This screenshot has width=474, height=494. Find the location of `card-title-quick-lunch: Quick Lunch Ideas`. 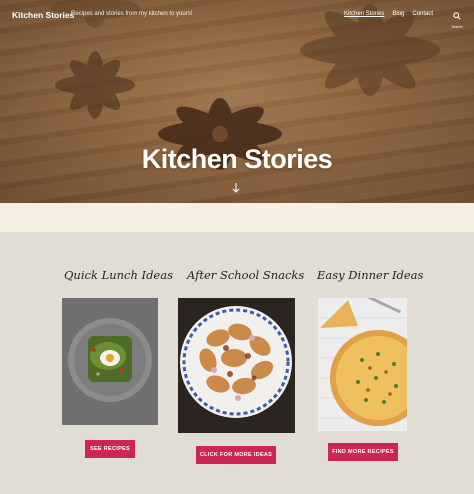

card-title-quick-lunch: Quick Lunch Ideas is located at coordinates (118, 275).